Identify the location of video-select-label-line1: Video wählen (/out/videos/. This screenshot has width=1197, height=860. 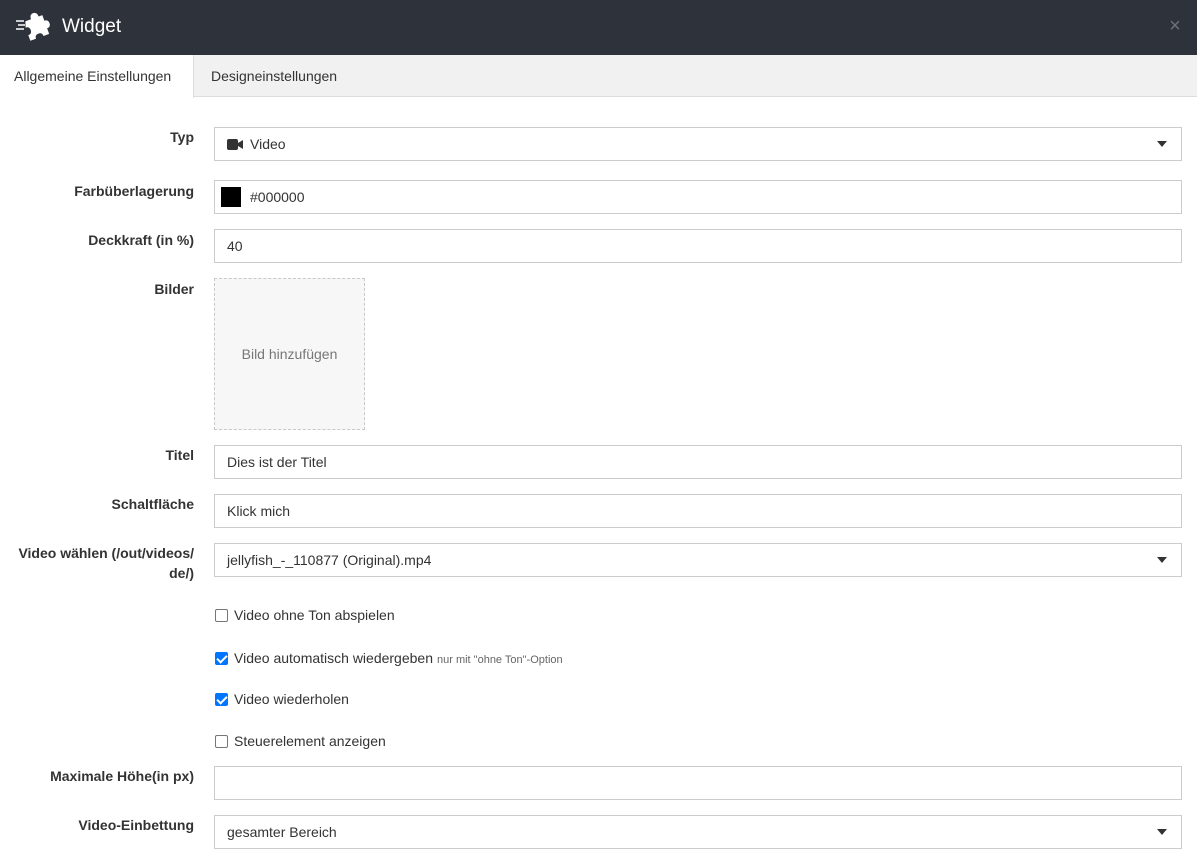
(106, 553).